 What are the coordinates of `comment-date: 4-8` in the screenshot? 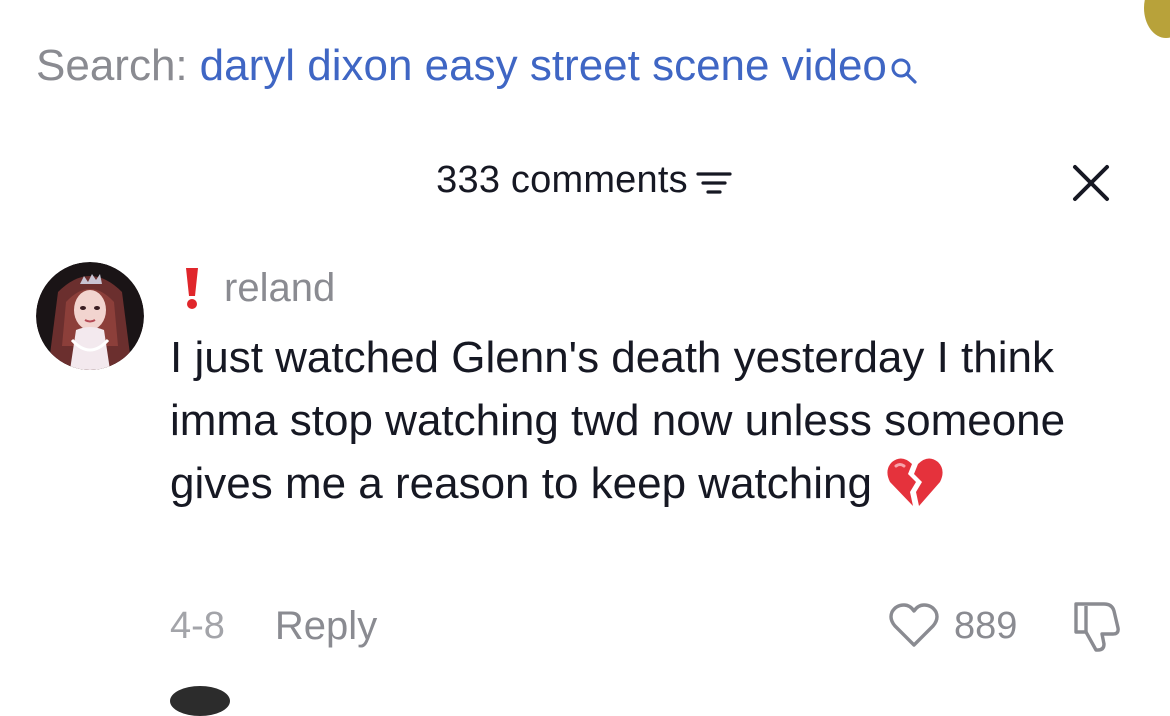 It's located at (197, 625).